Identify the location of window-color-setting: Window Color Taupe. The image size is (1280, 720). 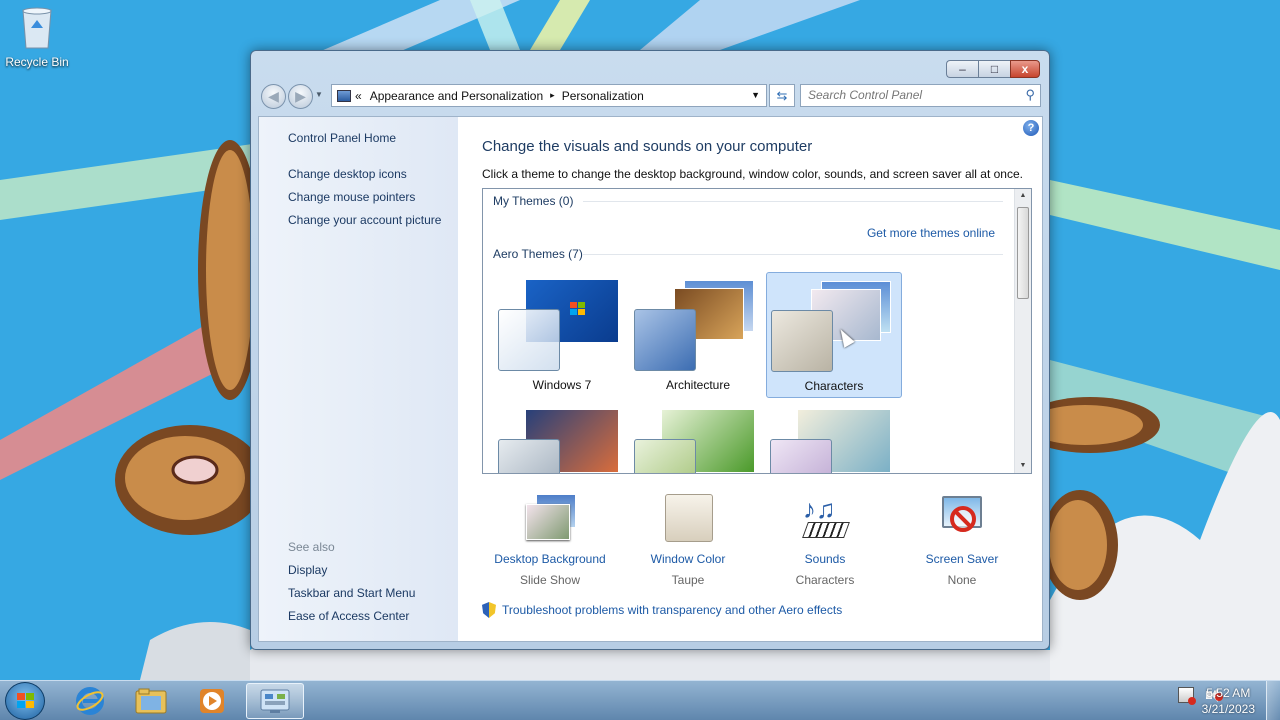
(688, 540).